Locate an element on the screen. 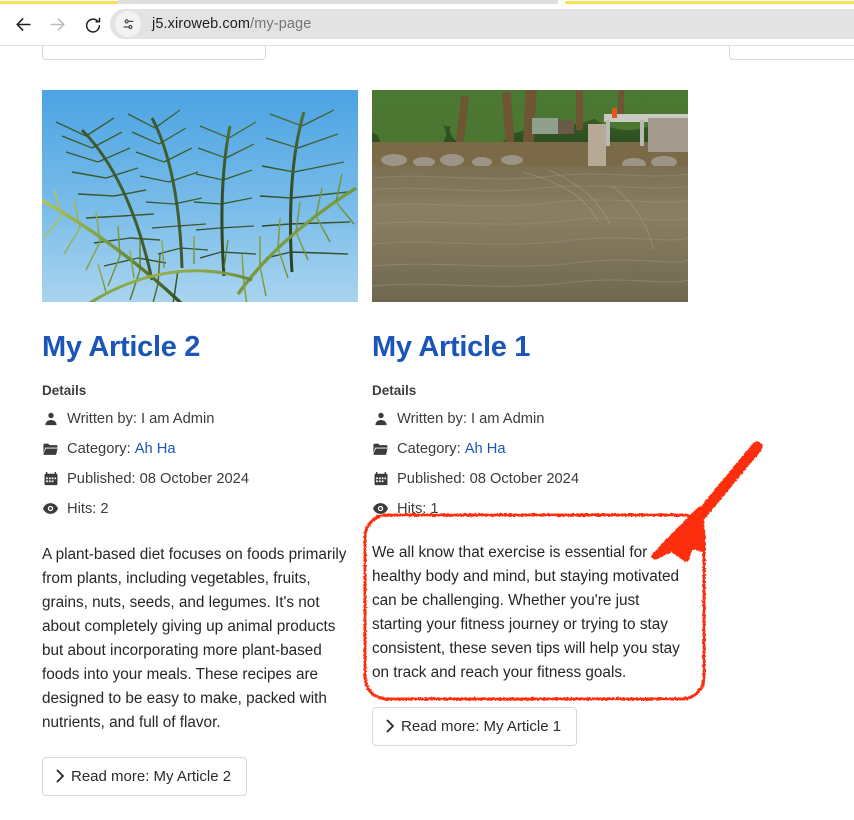 The height and width of the screenshot is (820, 854). page-settings-icon is located at coordinates (128, 24).